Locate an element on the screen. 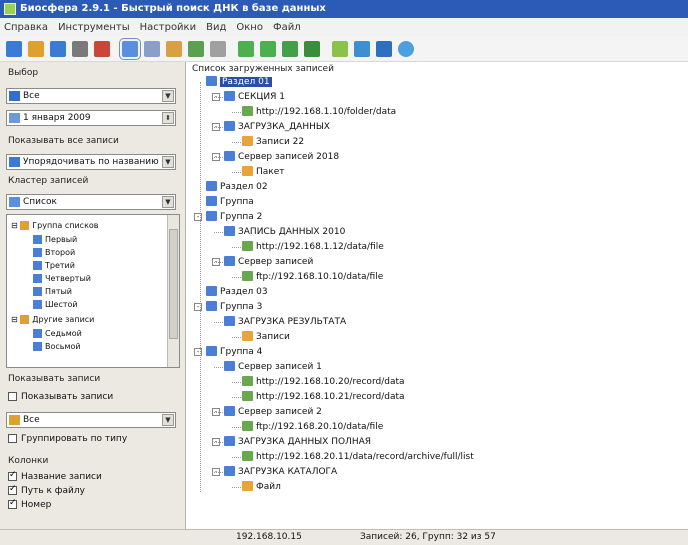  tree-node: - ЗАГРУЗКА_ДАННЫХ is located at coordinates (271, 127).